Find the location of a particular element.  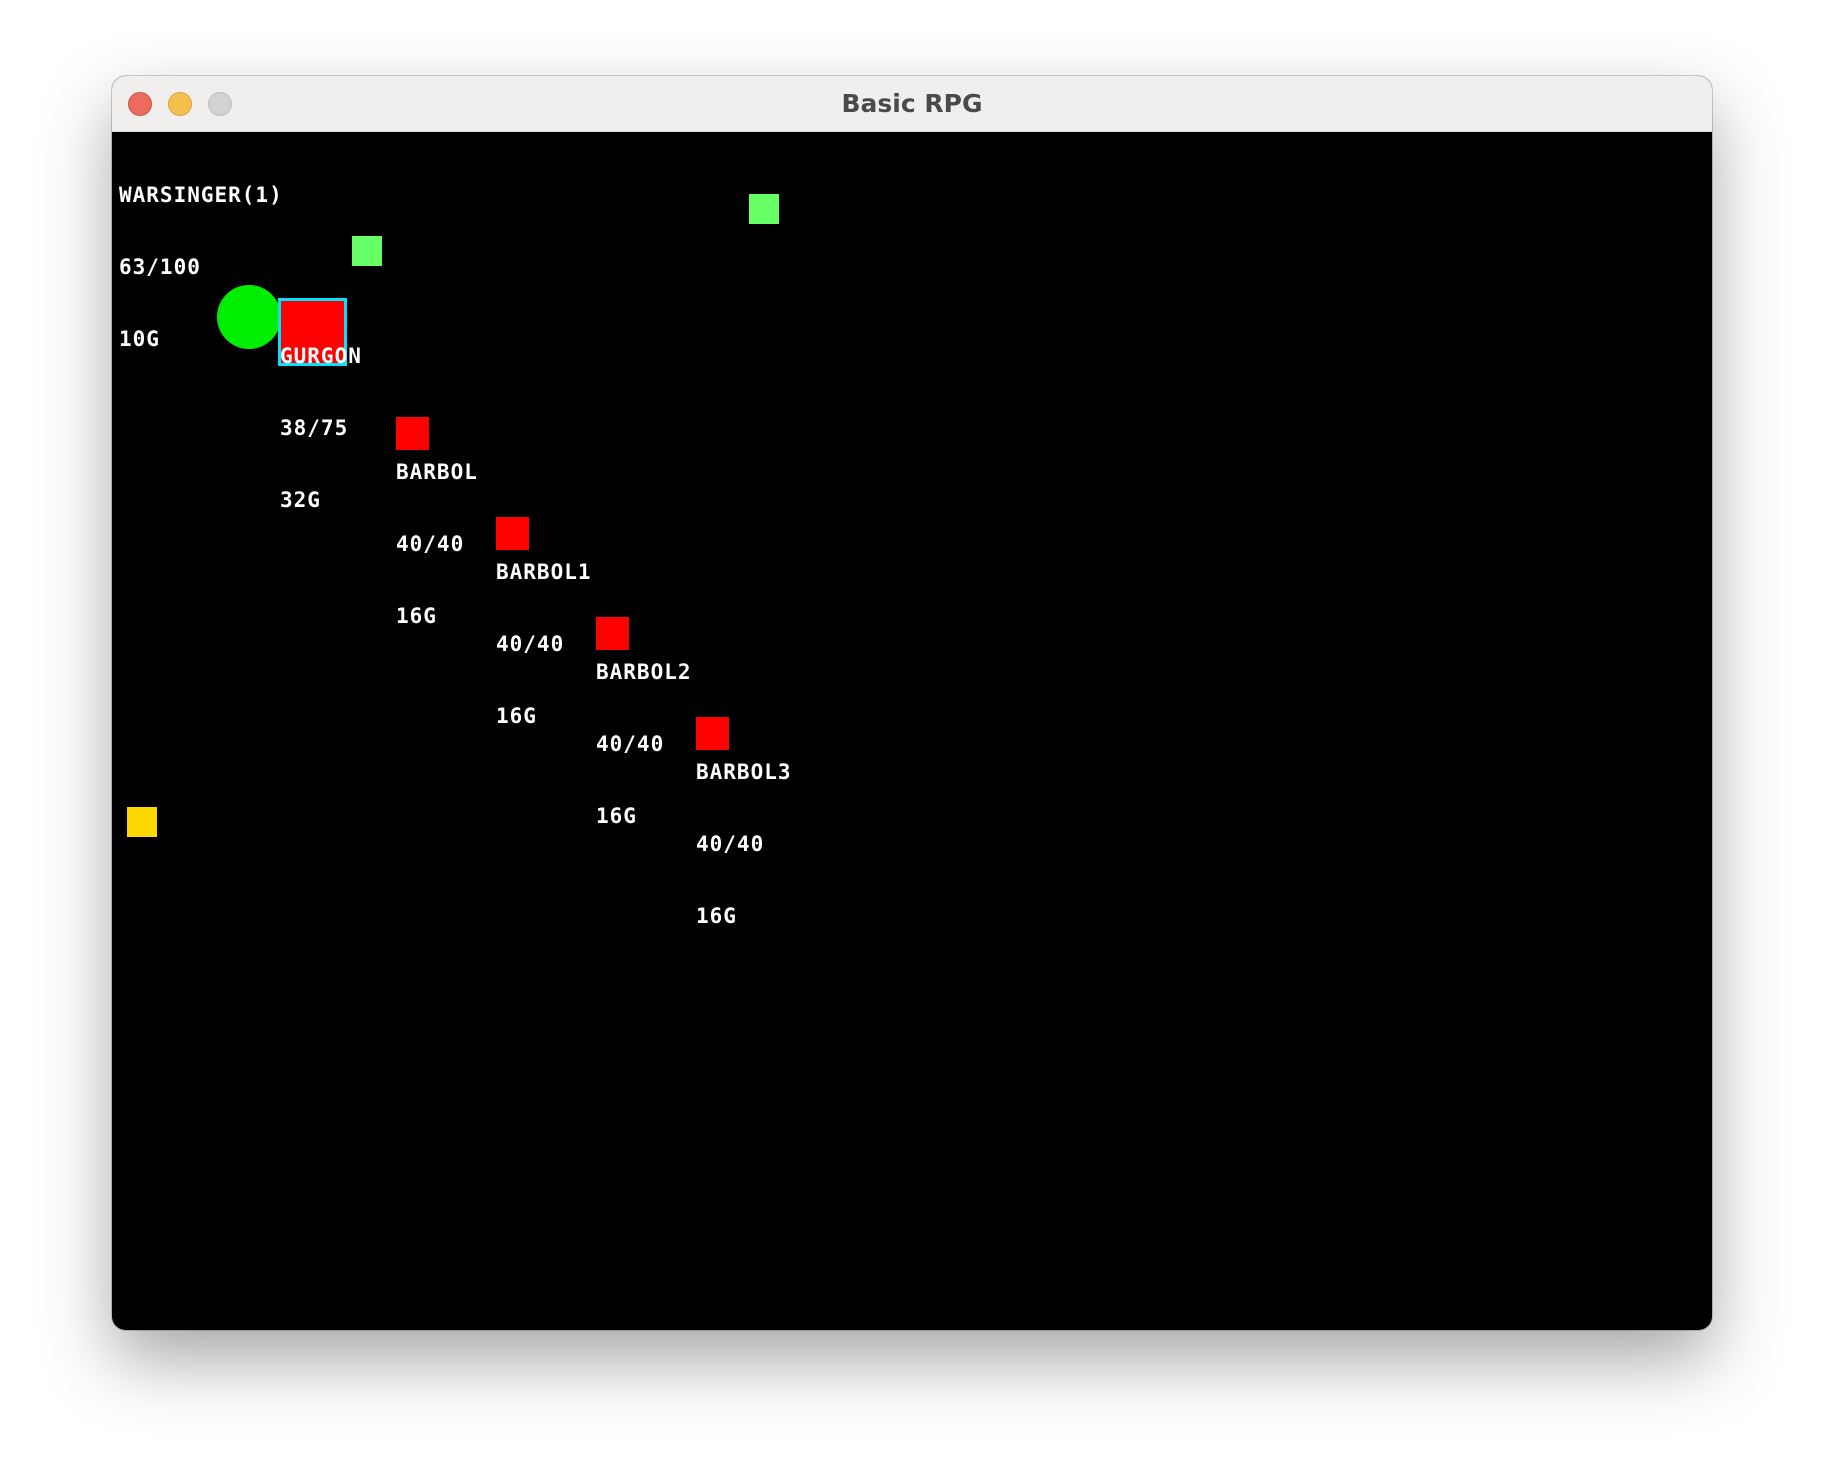

enemy-name: BARBOL is located at coordinates (437, 472).